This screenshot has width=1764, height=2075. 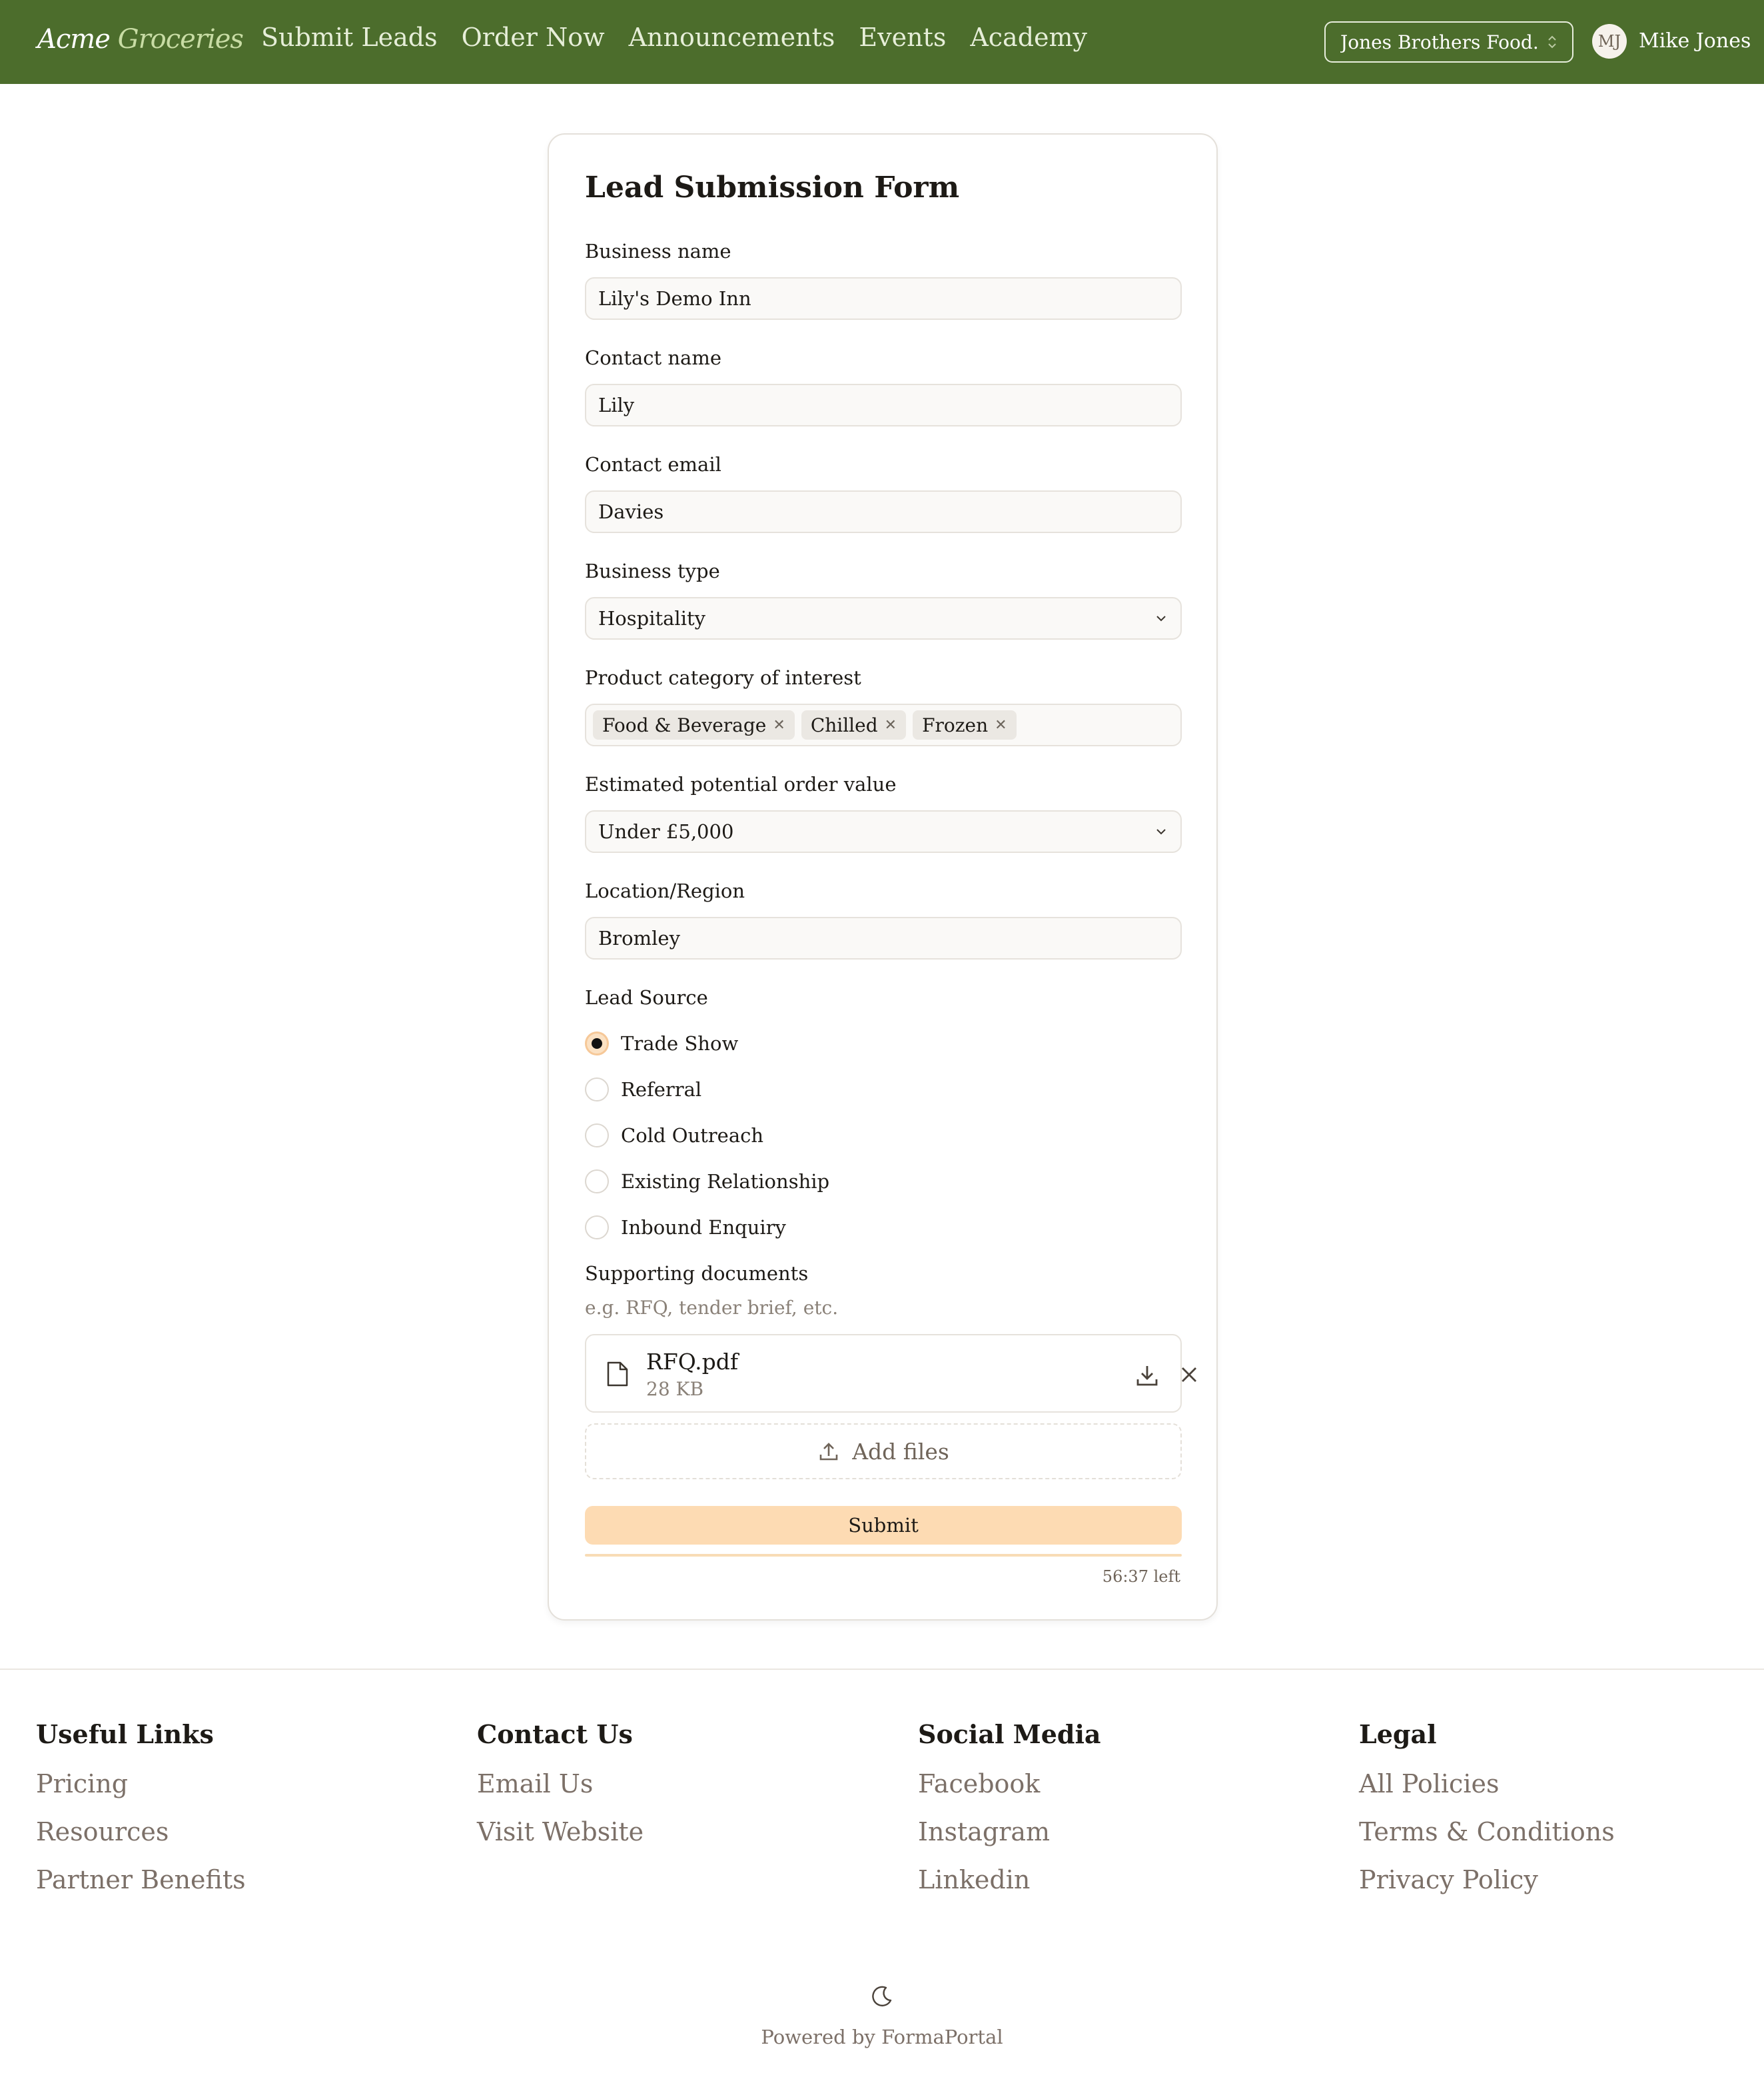 What do you see at coordinates (772, 188) in the screenshot?
I see `form-title: Lead Submission Form` at bounding box center [772, 188].